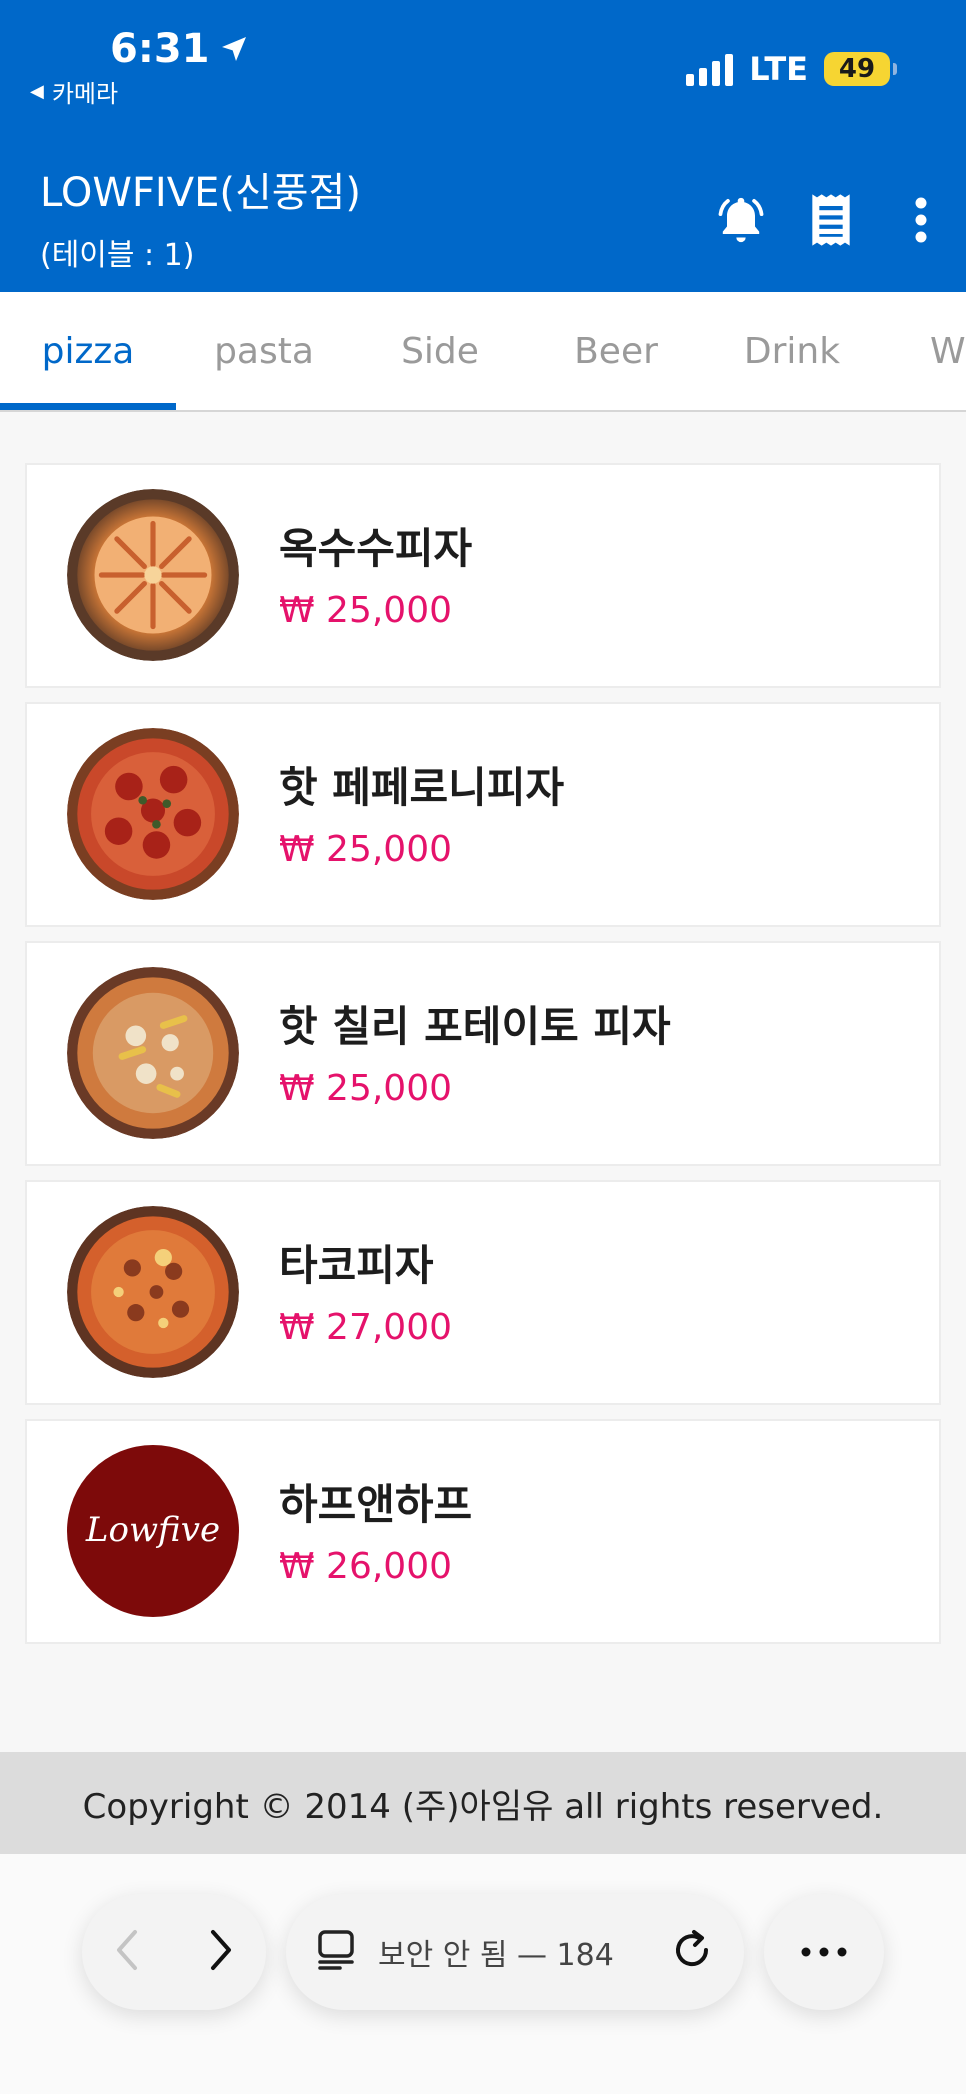 The width and height of the screenshot is (966, 2094). I want to click on table-info: (테이블 : 1), so click(117, 255).